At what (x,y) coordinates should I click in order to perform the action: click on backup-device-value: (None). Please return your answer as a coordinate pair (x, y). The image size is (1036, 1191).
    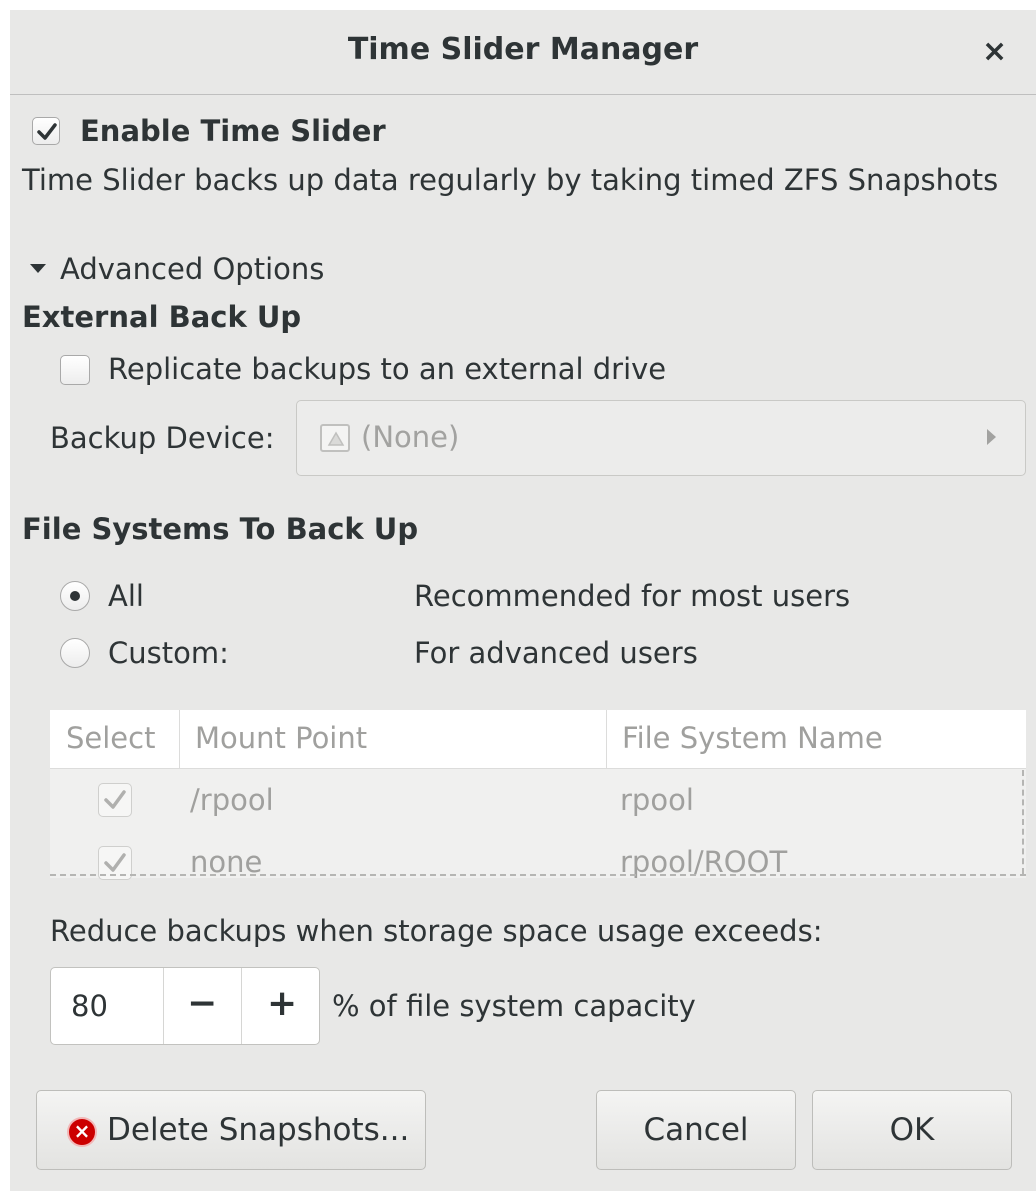
    Looking at the image, I should click on (410, 437).